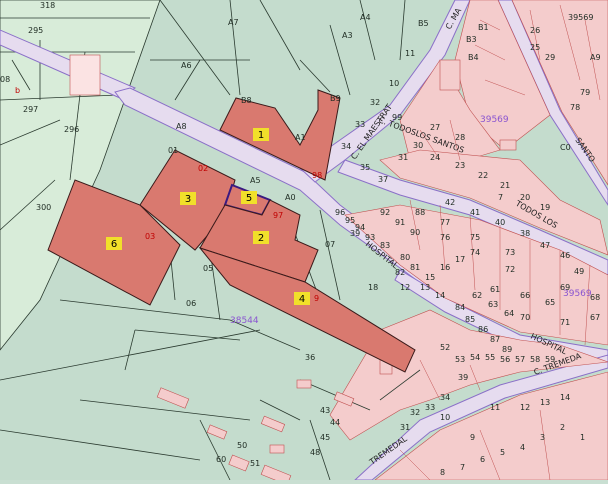  Describe the element at coordinates (290, 197) in the screenshot. I see `parcel-a0: A0` at that location.